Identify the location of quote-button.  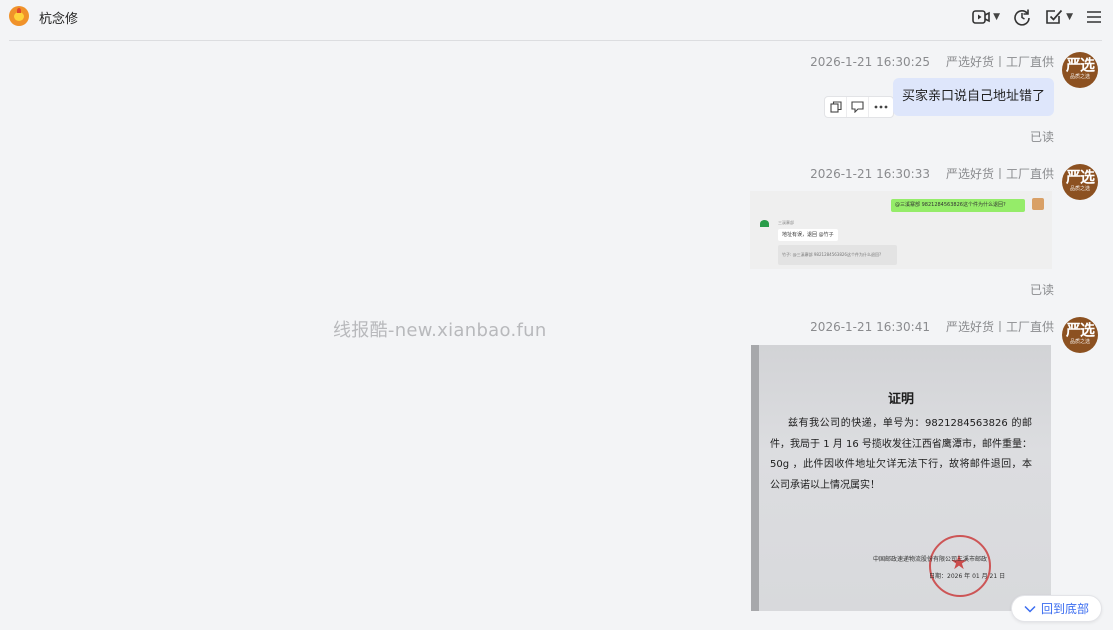
(858, 107).